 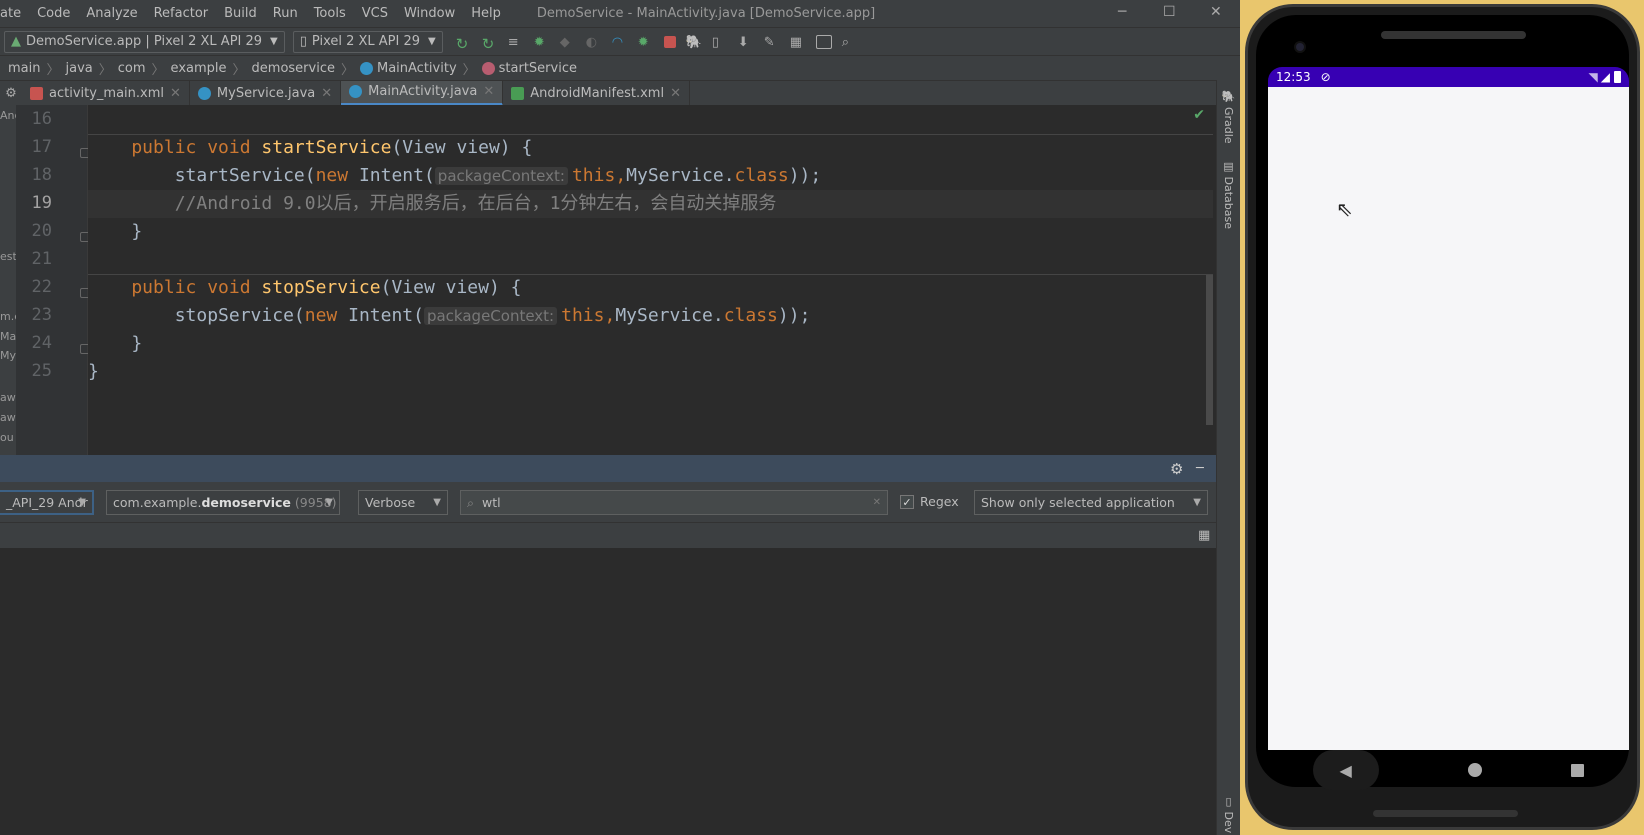 What do you see at coordinates (877, 502) in the screenshot?
I see `clear-search-icon: ✕` at bounding box center [877, 502].